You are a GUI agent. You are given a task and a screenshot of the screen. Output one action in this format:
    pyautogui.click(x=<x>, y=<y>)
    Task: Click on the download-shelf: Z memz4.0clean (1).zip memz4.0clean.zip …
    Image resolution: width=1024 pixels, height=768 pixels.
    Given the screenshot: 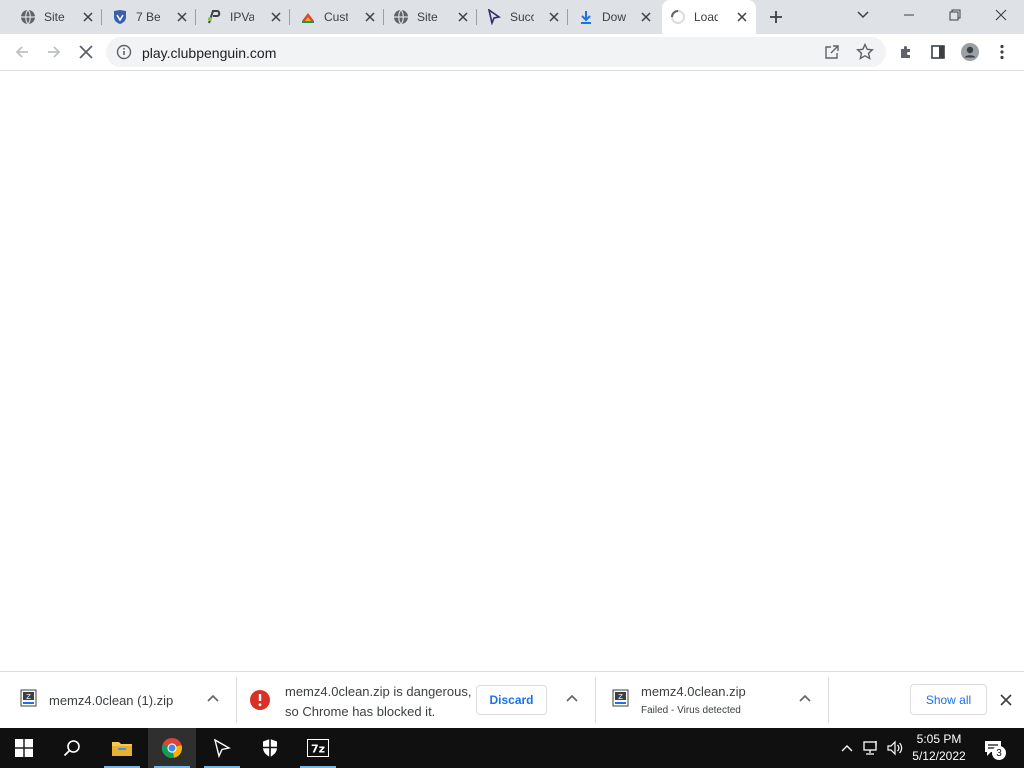 What is the action you would take?
    pyautogui.click(x=512, y=699)
    